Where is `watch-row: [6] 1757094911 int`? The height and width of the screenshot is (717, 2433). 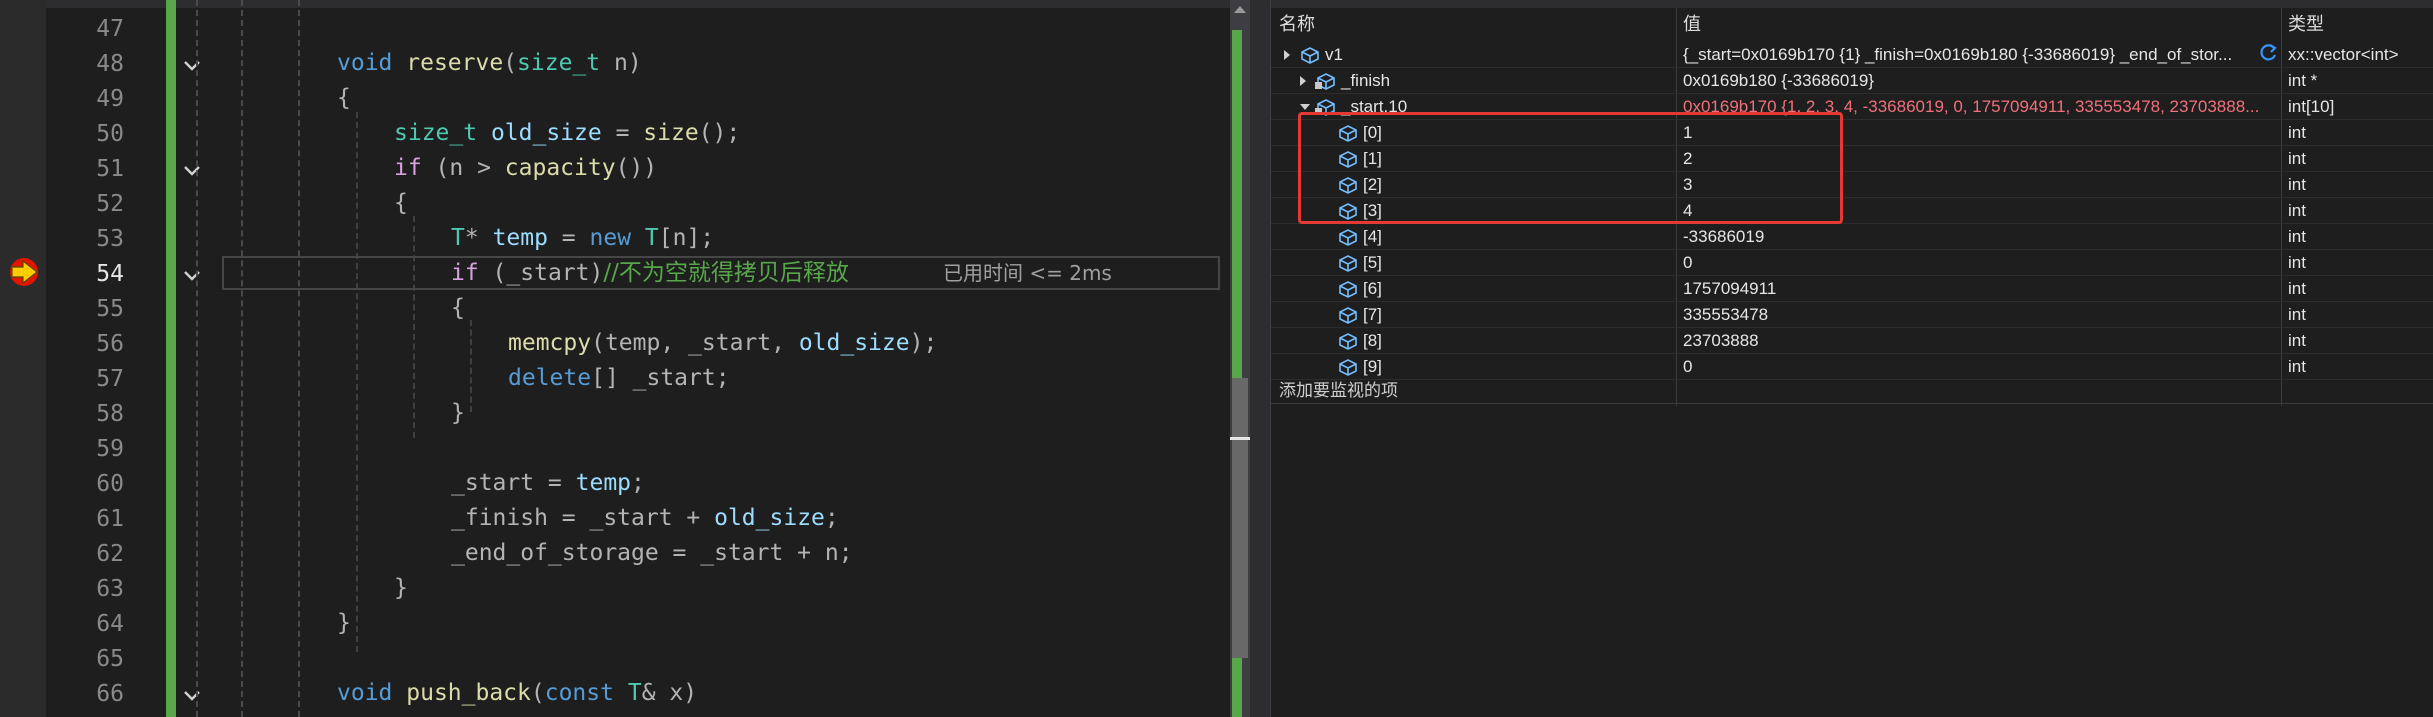
watch-row: [6] 1757094911 int is located at coordinates (1852, 289).